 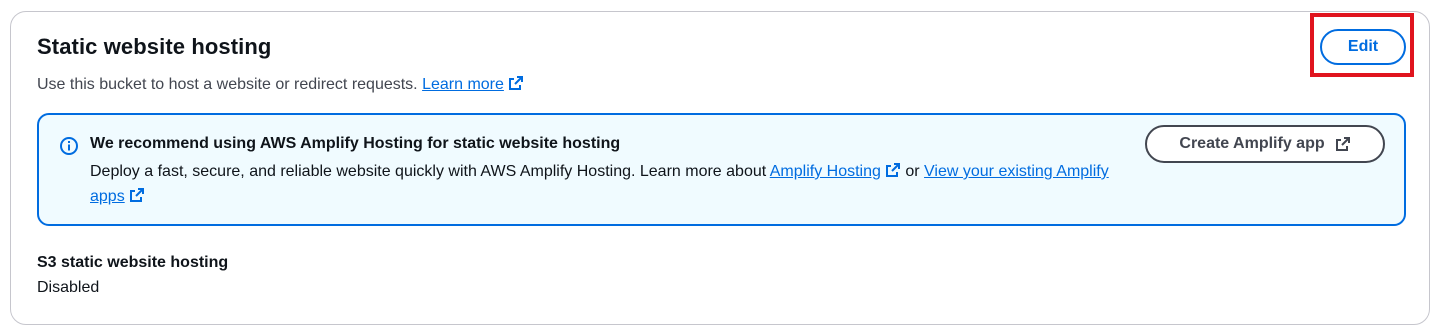 What do you see at coordinates (1363, 47) in the screenshot?
I see `edit-button: Edit` at bounding box center [1363, 47].